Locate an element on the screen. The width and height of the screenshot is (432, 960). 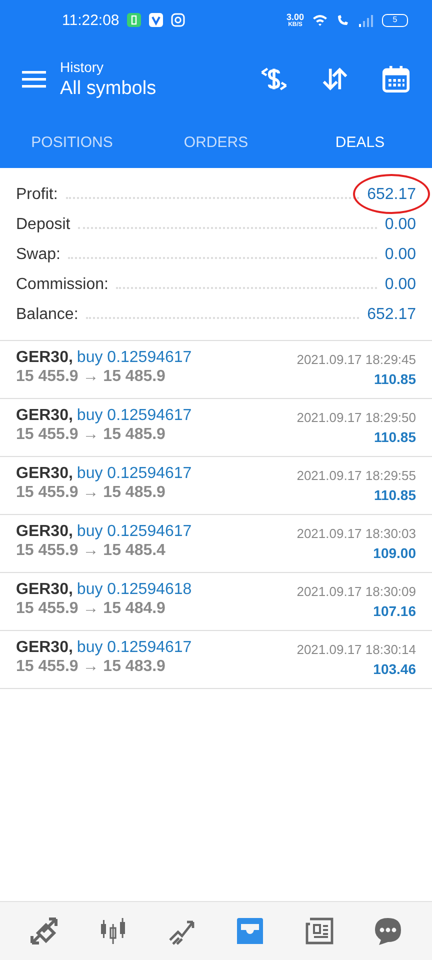
summary-label: Profit: is located at coordinates (37, 195).